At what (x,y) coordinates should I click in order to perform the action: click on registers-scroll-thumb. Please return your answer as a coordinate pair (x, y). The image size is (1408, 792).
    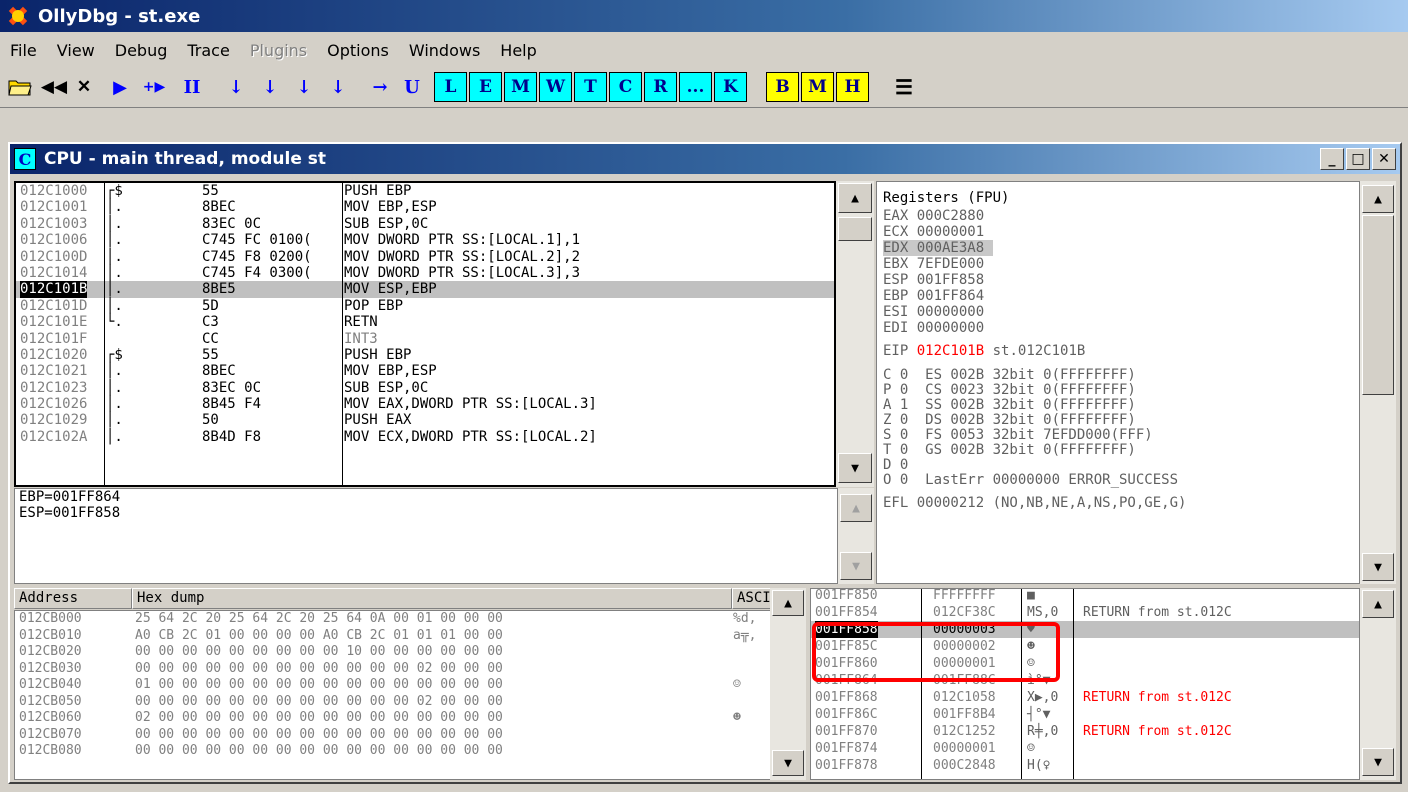
    Looking at the image, I should click on (1378, 305).